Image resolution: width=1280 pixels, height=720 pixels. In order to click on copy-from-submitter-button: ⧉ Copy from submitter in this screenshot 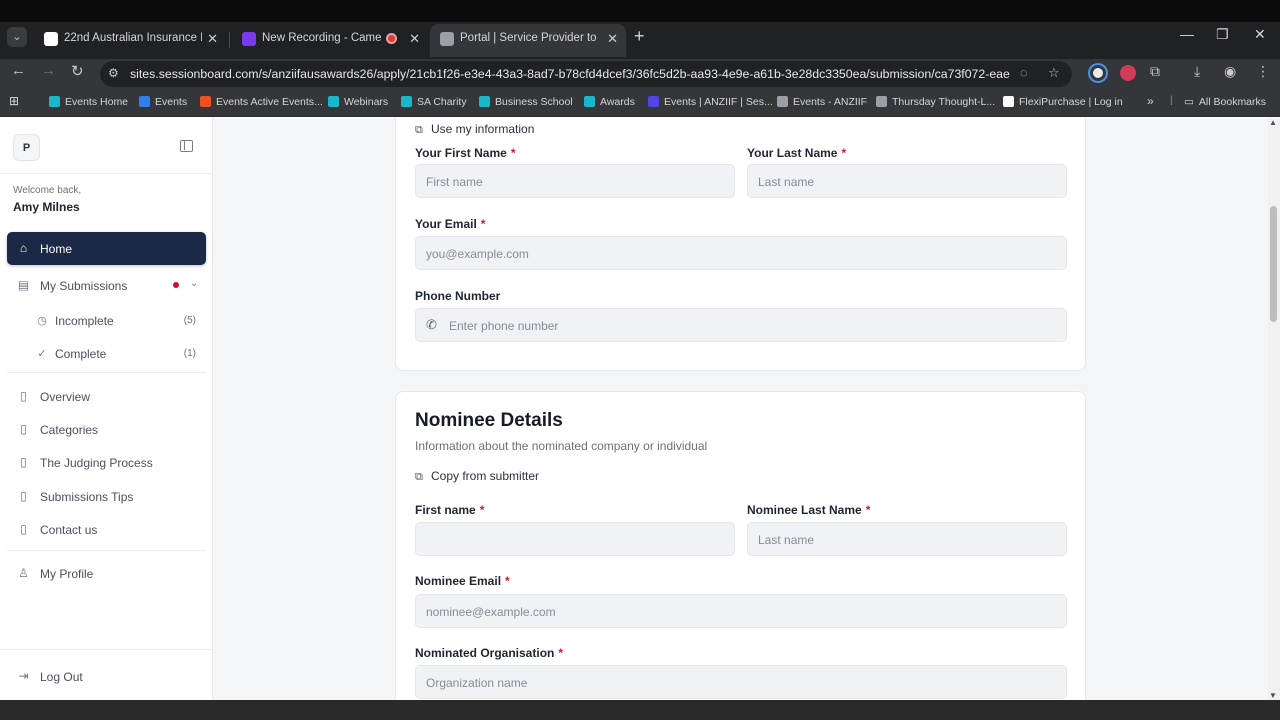, I will do `click(477, 476)`.